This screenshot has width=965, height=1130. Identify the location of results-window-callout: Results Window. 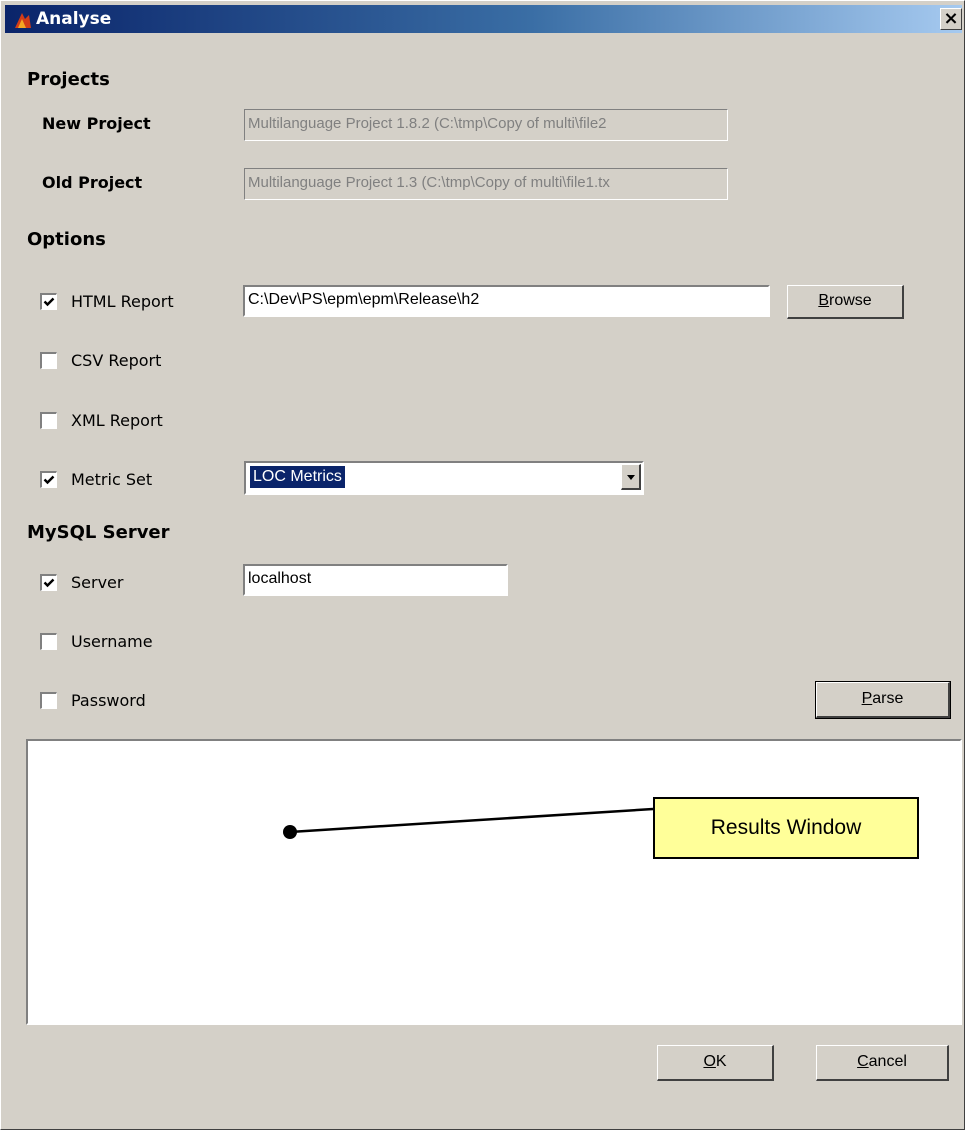
(786, 828).